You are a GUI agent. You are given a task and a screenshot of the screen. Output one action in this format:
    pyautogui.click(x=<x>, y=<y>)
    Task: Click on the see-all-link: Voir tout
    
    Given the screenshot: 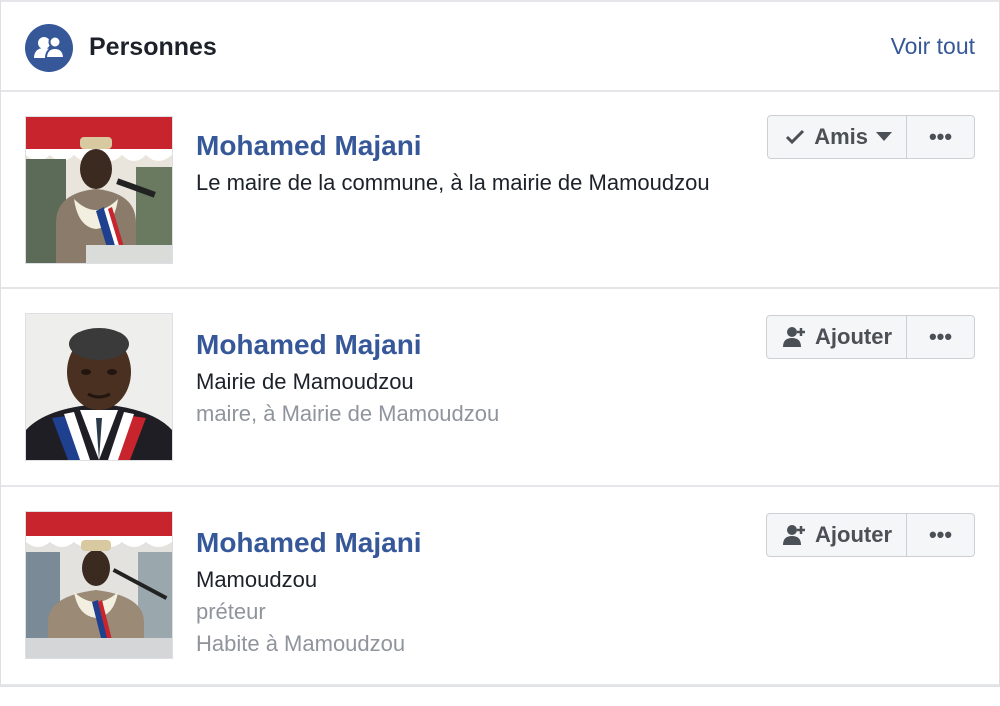 What is the action you would take?
    pyautogui.click(x=933, y=46)
    